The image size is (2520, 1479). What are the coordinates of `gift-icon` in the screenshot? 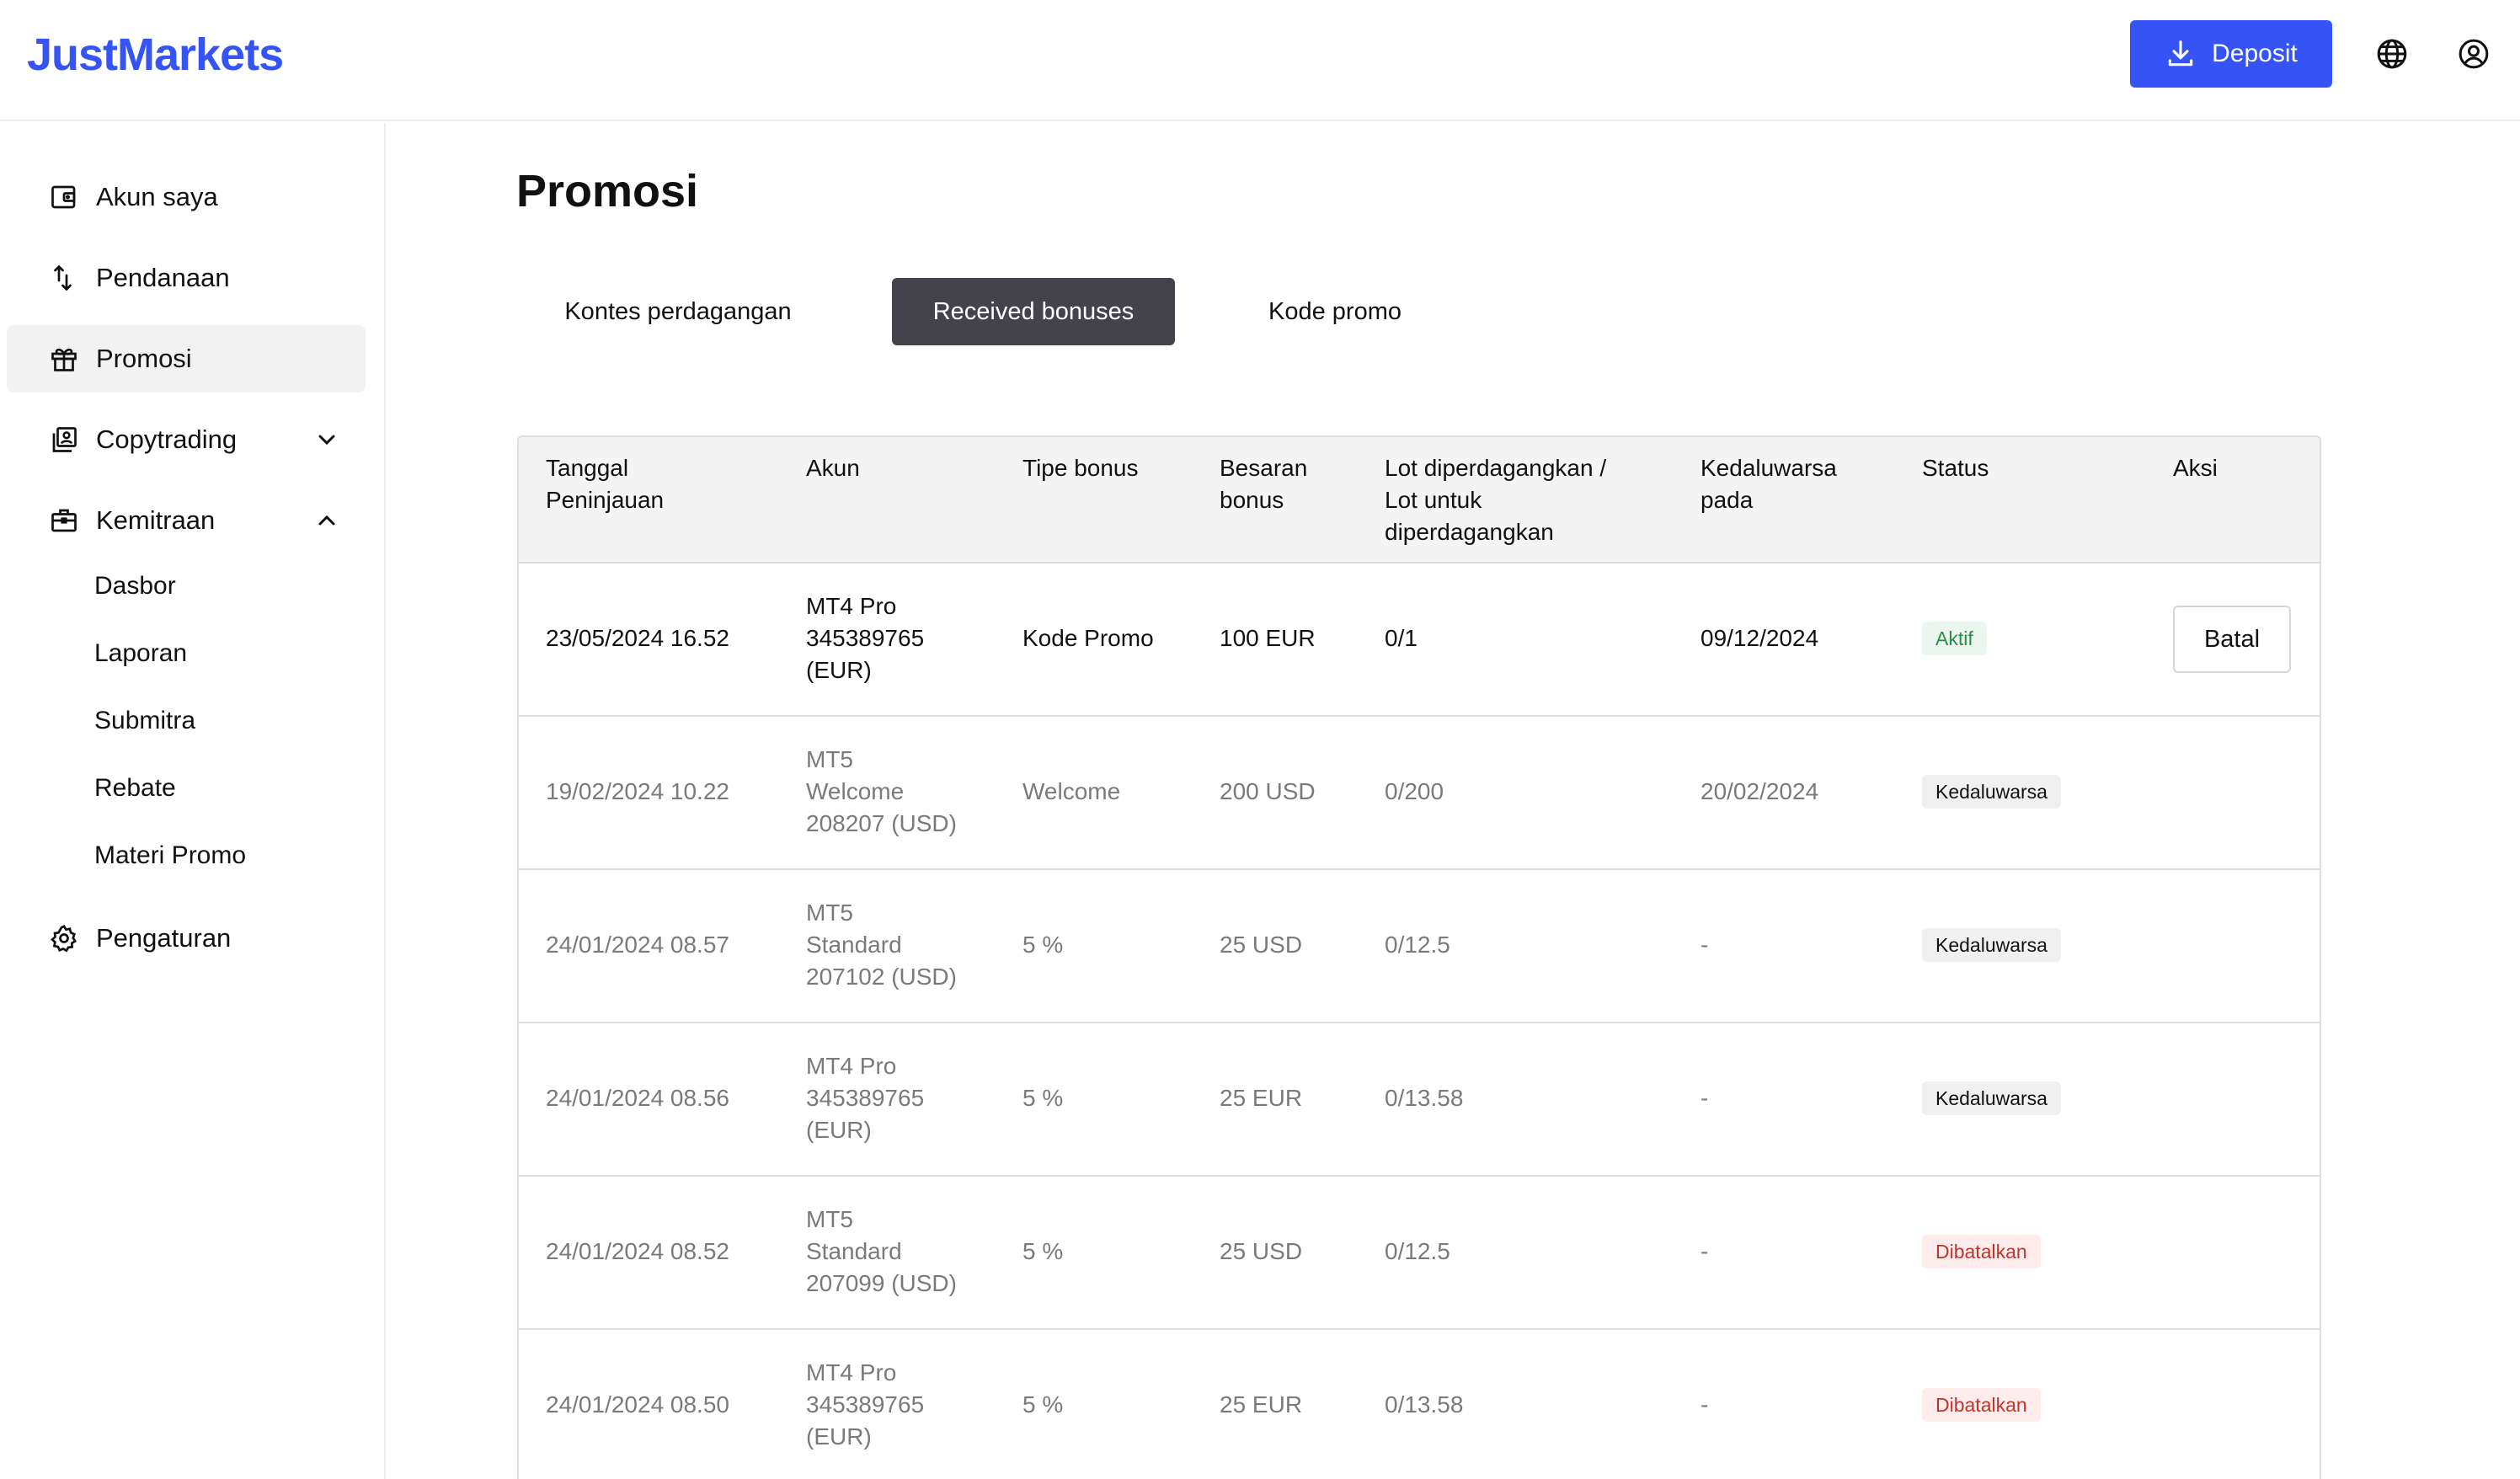 It's located at (64, 359).